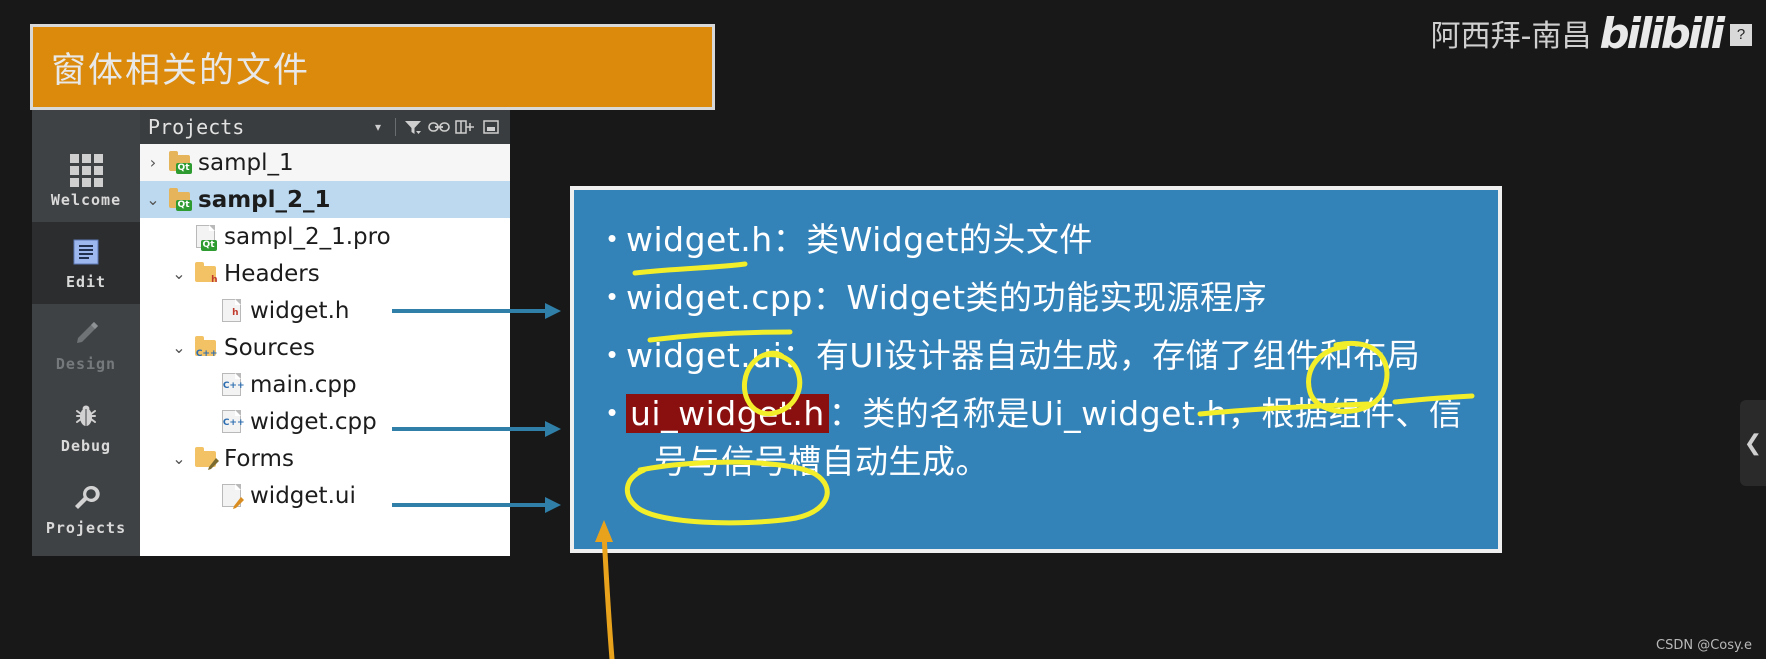 This screenshot has width=1766, height=659. I want to click on mode-item-welcome: Welcome, so click(86, 181).